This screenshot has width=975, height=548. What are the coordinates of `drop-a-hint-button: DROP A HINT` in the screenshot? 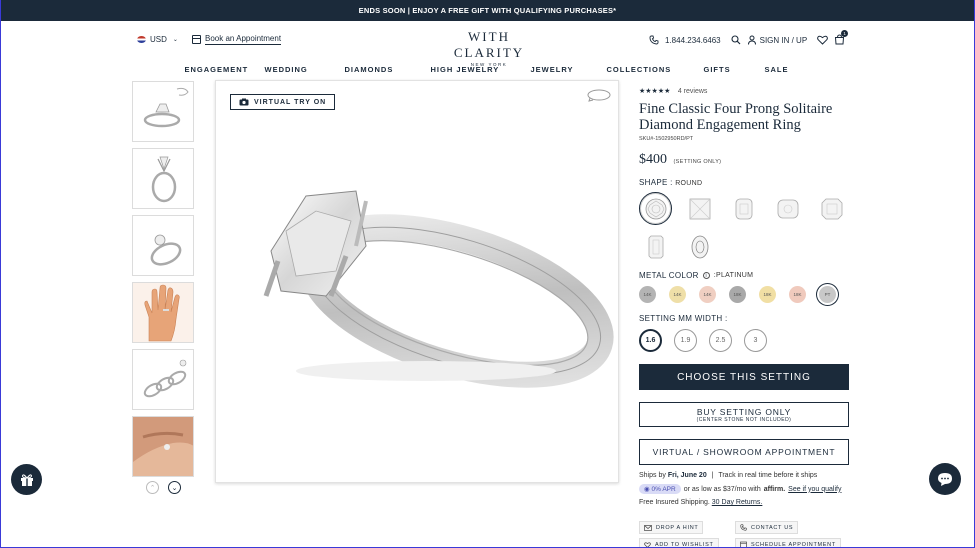 It's located at (671, 527).